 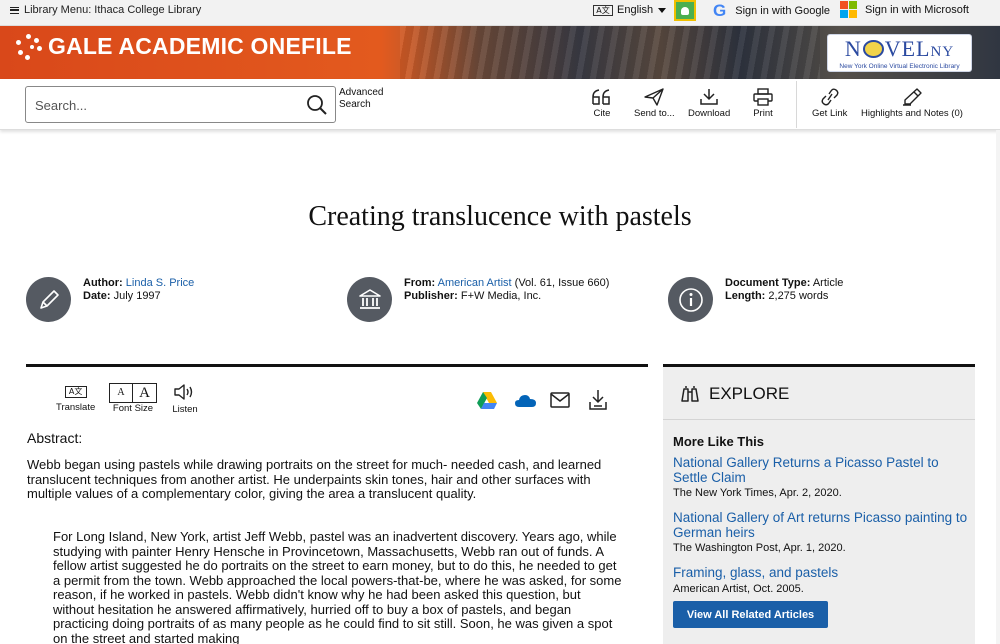 I want to click on caret-down-icon, so click(x=662, y=10).